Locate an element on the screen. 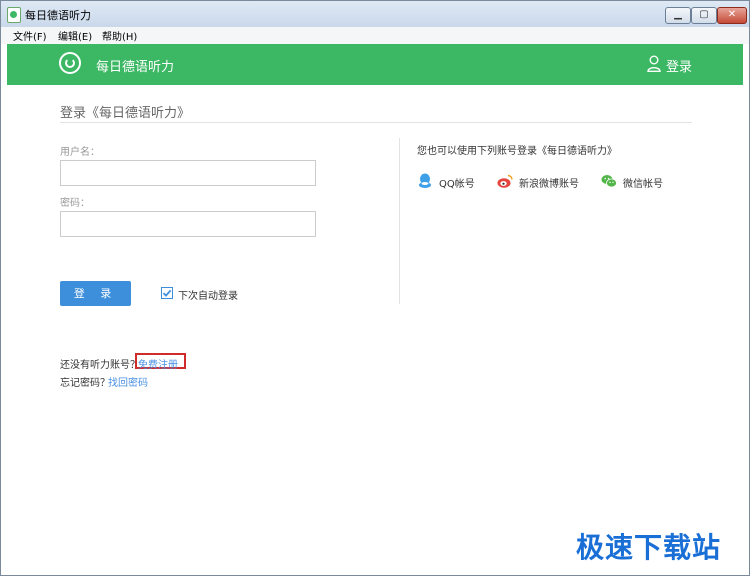 The height and width of the screenshot is (576, 750). weibo-login-label: 新浪微博账号 is located at coordinates (549, 184).